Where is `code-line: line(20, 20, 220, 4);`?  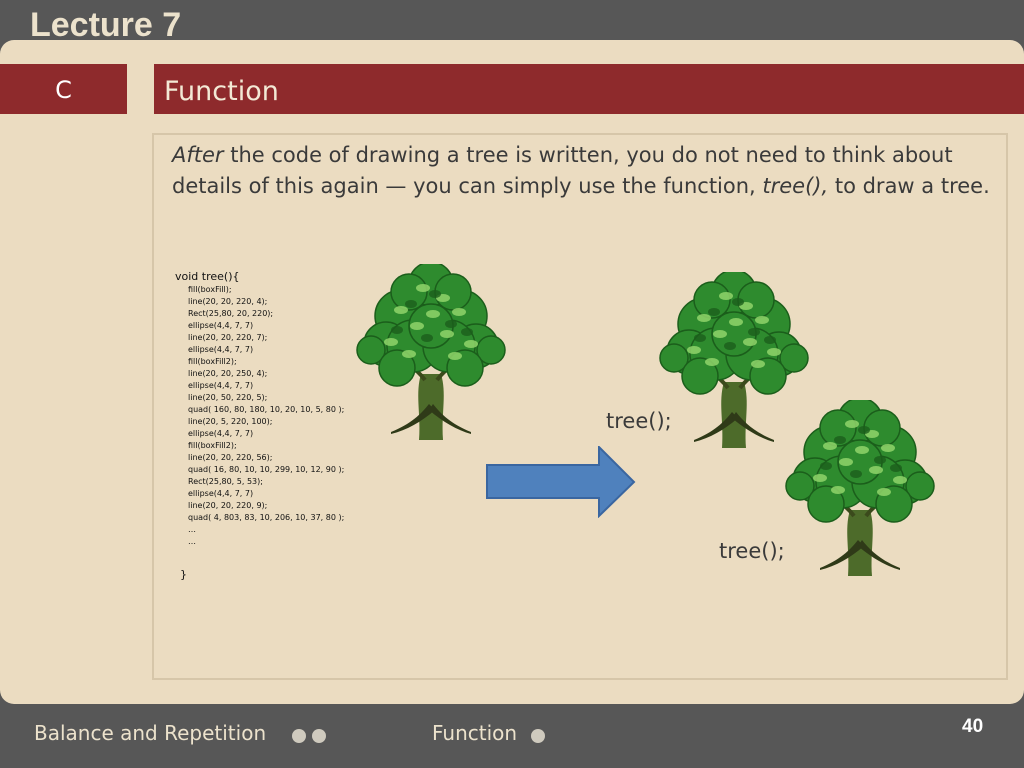
code-line: line(20, 20, 220, 4); is located at coordinates (228, 301).